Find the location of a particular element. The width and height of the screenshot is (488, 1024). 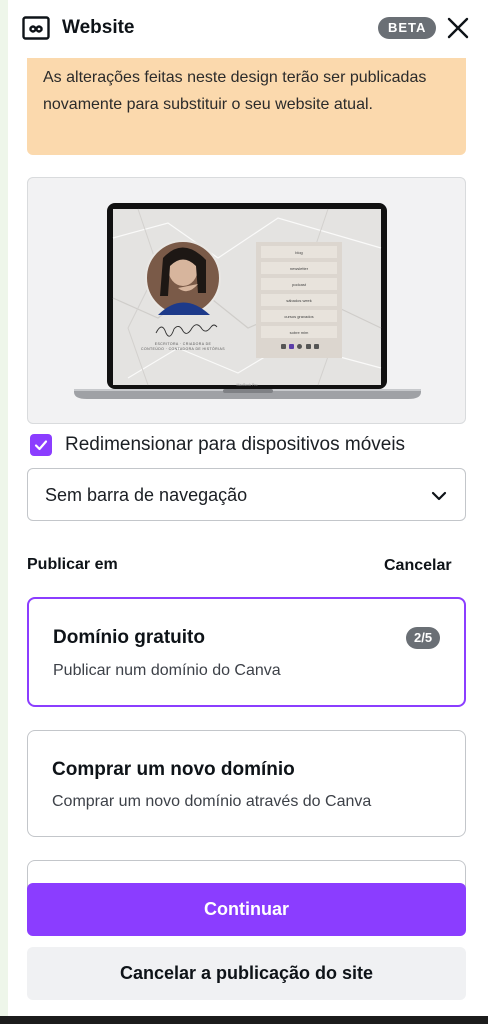

navigation-select: Sem barra de navegação is located at coordinates (246, 494).